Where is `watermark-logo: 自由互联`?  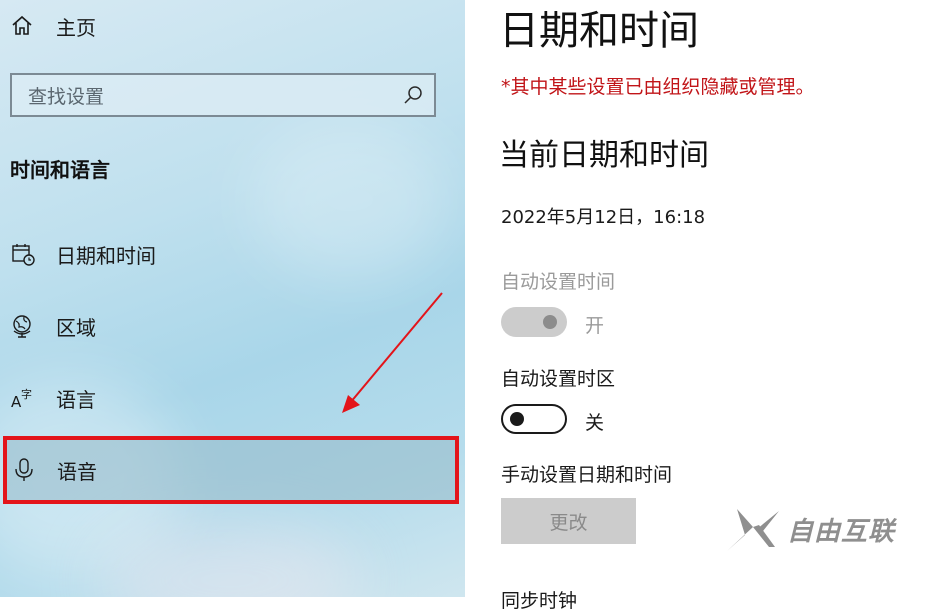
watermark-logo: 自由互联 is located at coordinates (809, 529).